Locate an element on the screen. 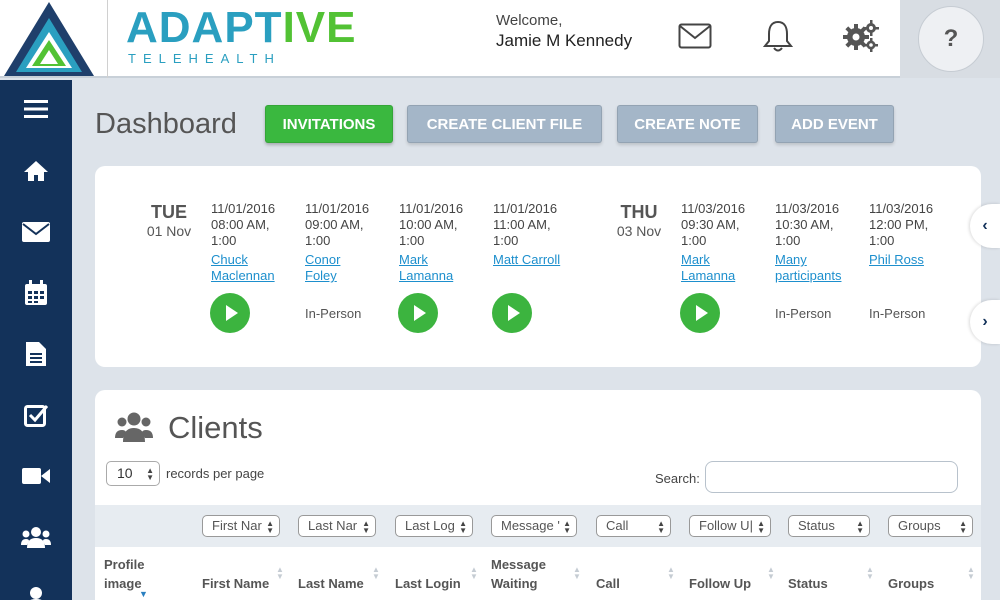 The height and width of the screenshot is (600, 1000). sidebar-item-menu is located at coordinates (36, 109).